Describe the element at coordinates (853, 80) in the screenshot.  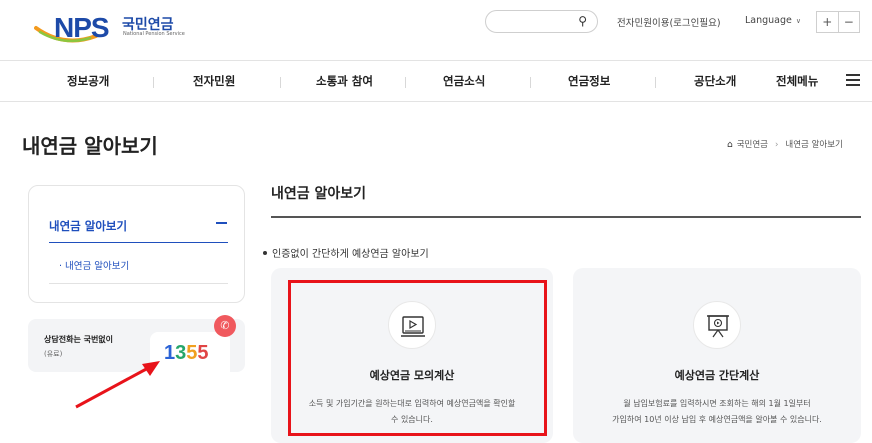
I see `hamburger-menu-icon` at that location.